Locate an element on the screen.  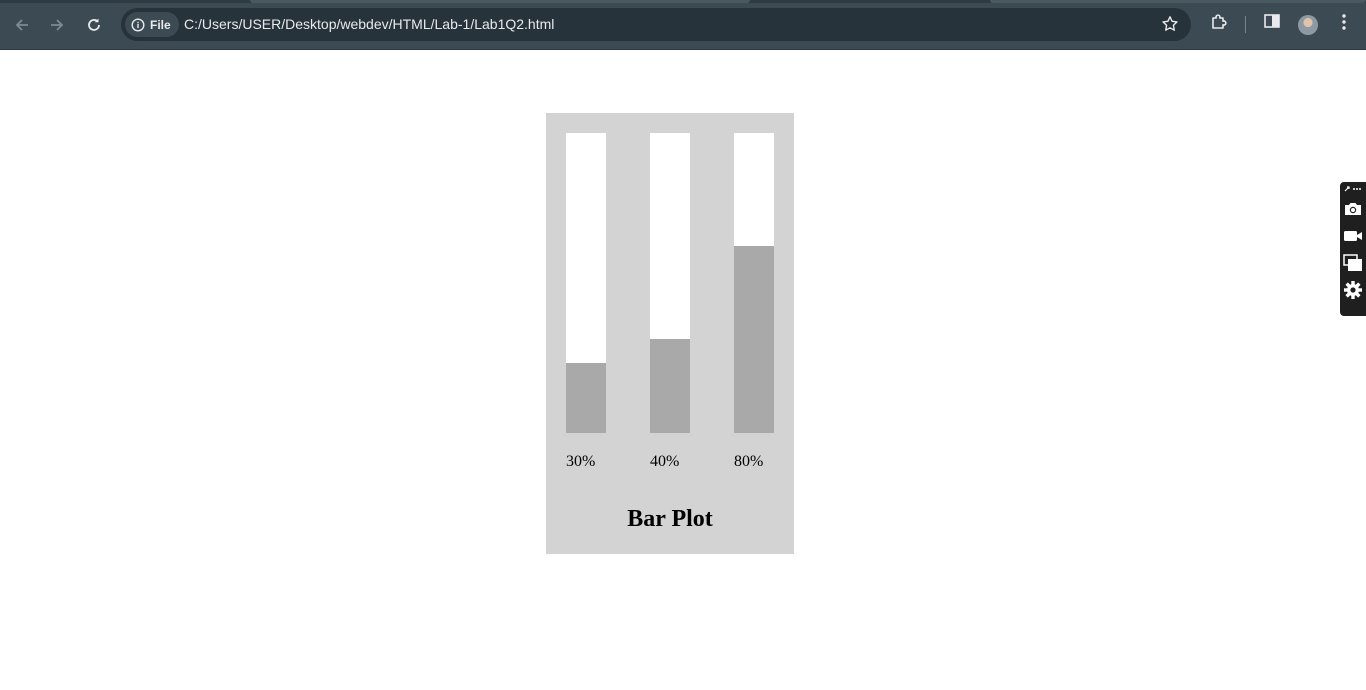
screens-icon is located at coordinates (1353, 263).